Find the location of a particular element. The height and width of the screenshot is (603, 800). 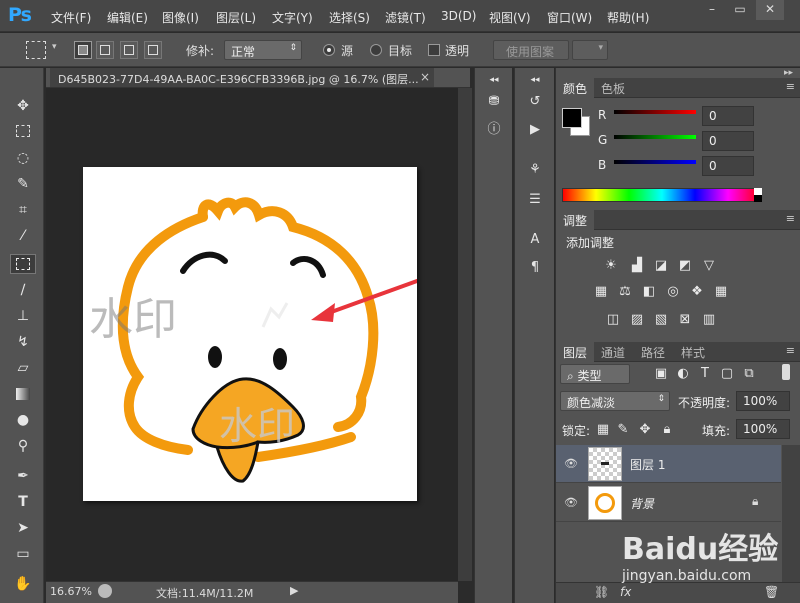

color-balance-icon: ⚖ is located at coordinates (625, 292).